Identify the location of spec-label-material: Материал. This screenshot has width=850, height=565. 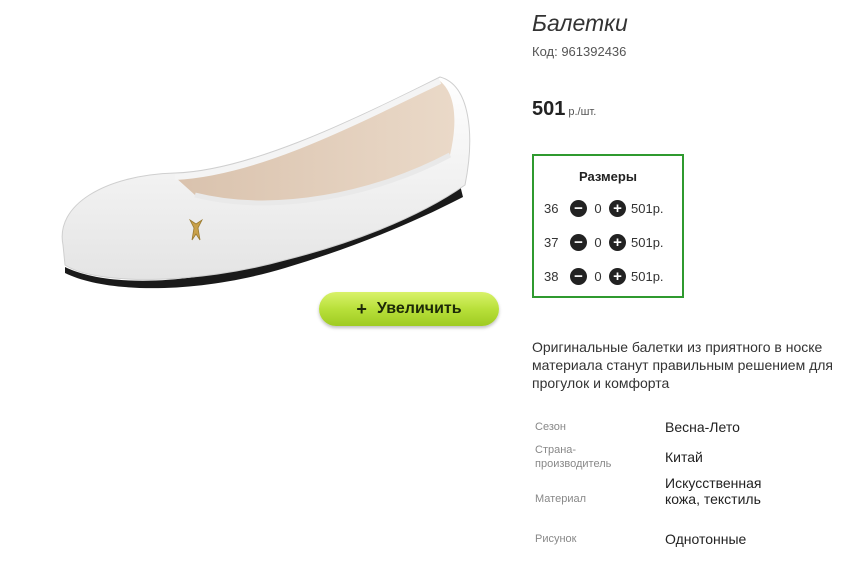
(560, 499).